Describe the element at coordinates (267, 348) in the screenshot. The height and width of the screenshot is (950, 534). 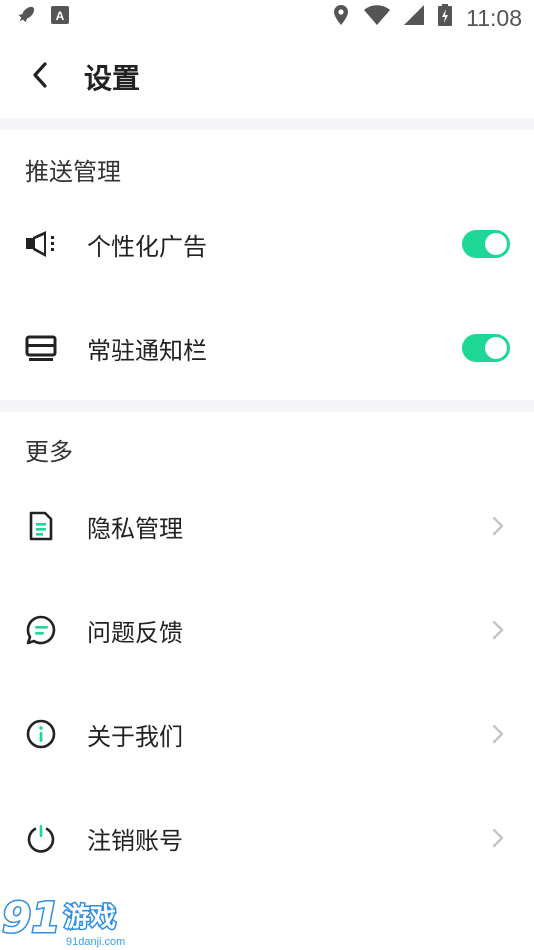
I see `setting-row-persistent-notification: 常驻通知栏` at that location.